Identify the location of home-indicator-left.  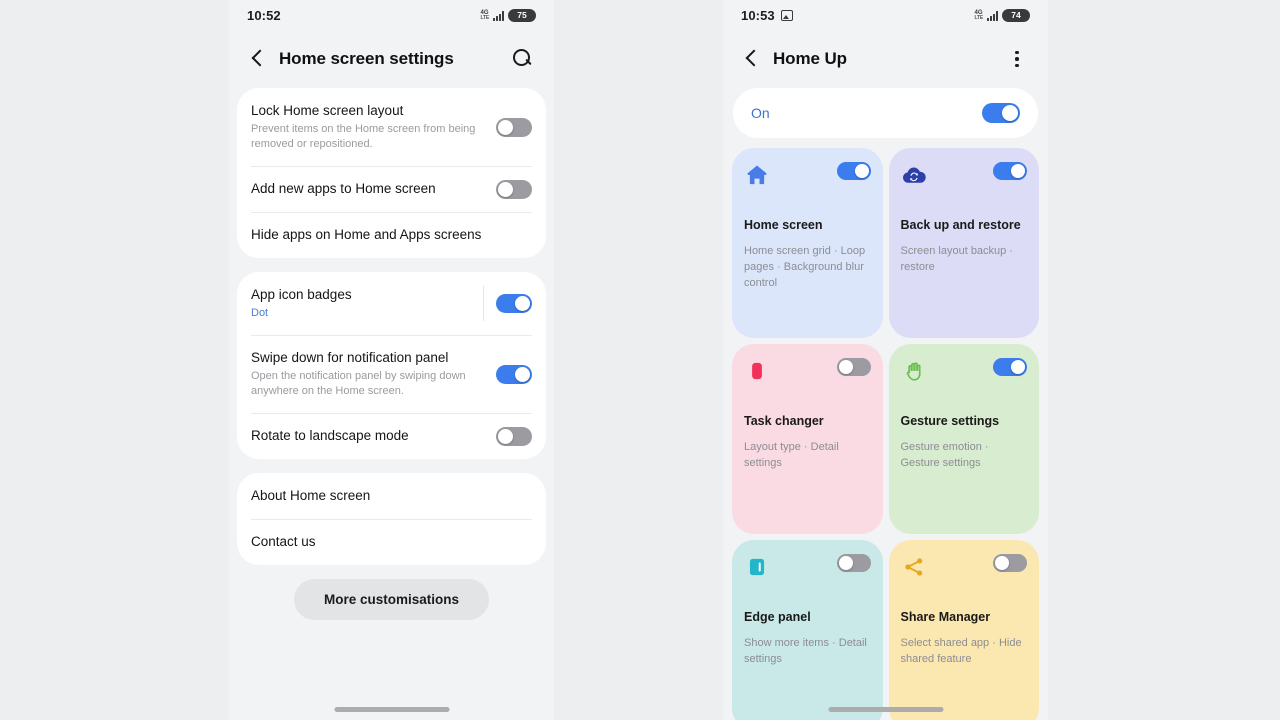
(391, 709).